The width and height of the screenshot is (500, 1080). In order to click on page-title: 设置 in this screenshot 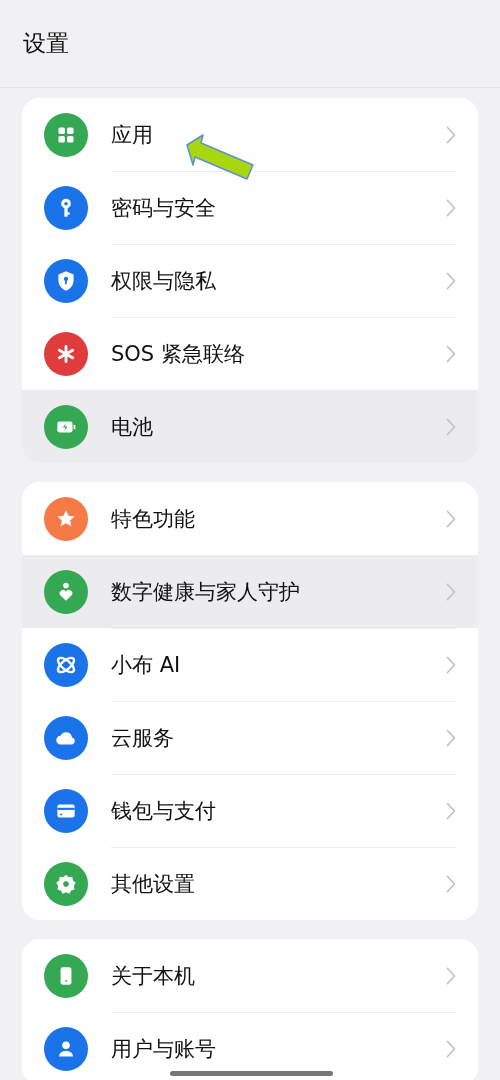, I will do `click(46, 43)`.